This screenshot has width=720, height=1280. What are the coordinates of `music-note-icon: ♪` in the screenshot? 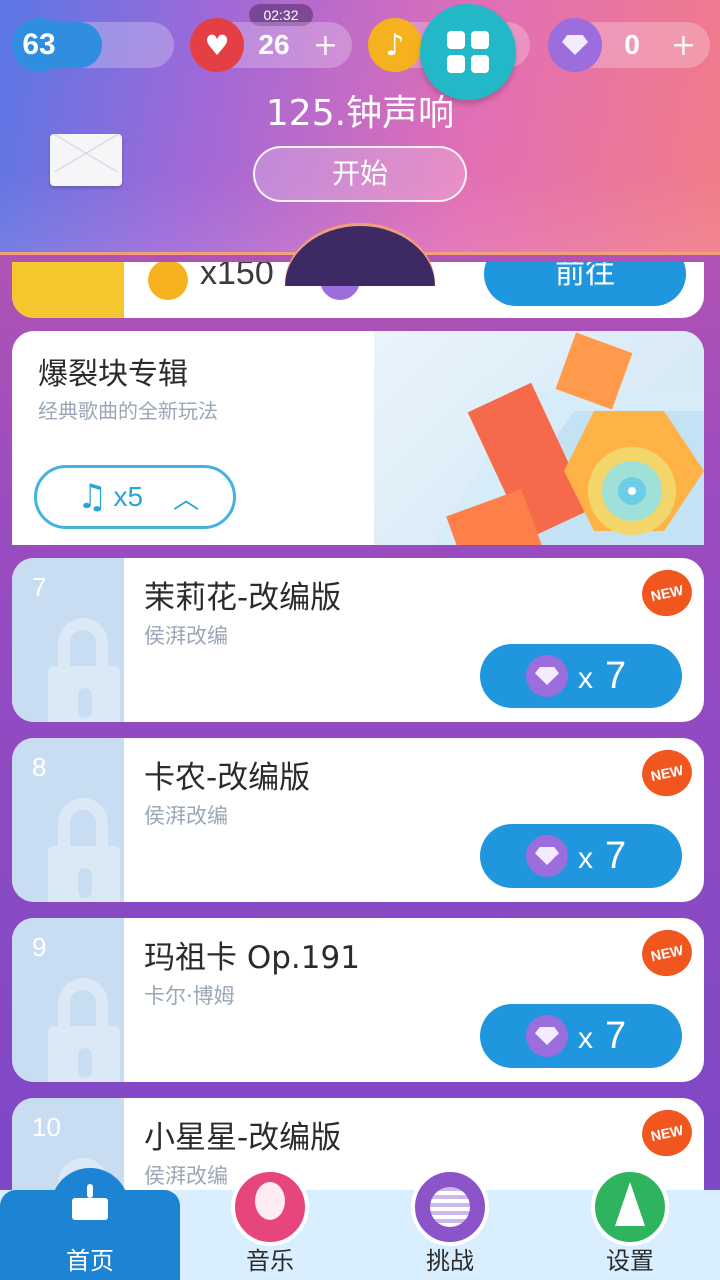 It's located at (395, 45).